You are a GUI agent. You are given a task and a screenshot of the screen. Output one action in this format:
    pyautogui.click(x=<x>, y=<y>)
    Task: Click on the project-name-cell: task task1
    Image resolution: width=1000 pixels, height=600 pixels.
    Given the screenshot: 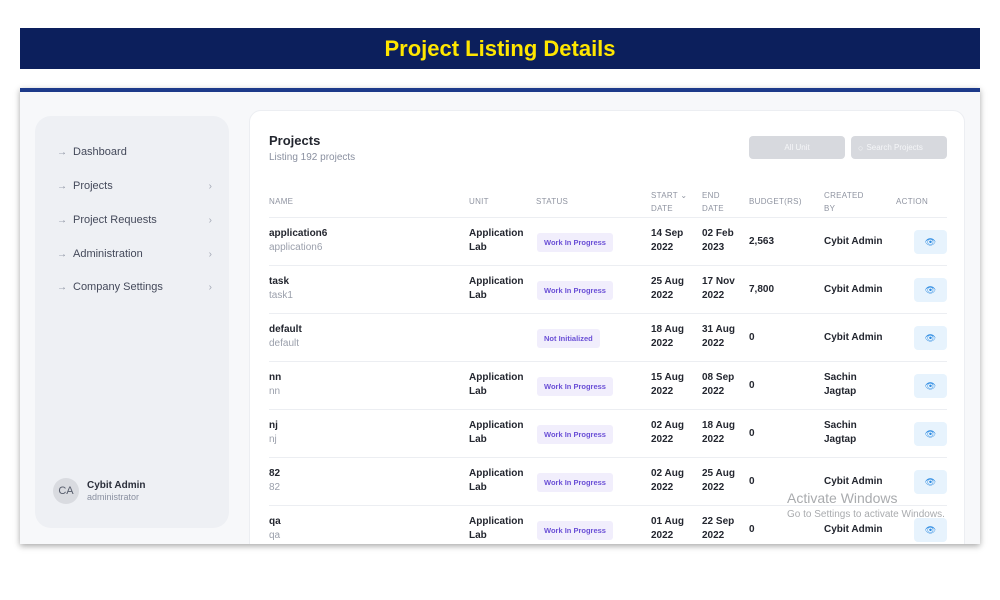 What is the action you would take?
    pyautogui.click(x=281, y=289)
    